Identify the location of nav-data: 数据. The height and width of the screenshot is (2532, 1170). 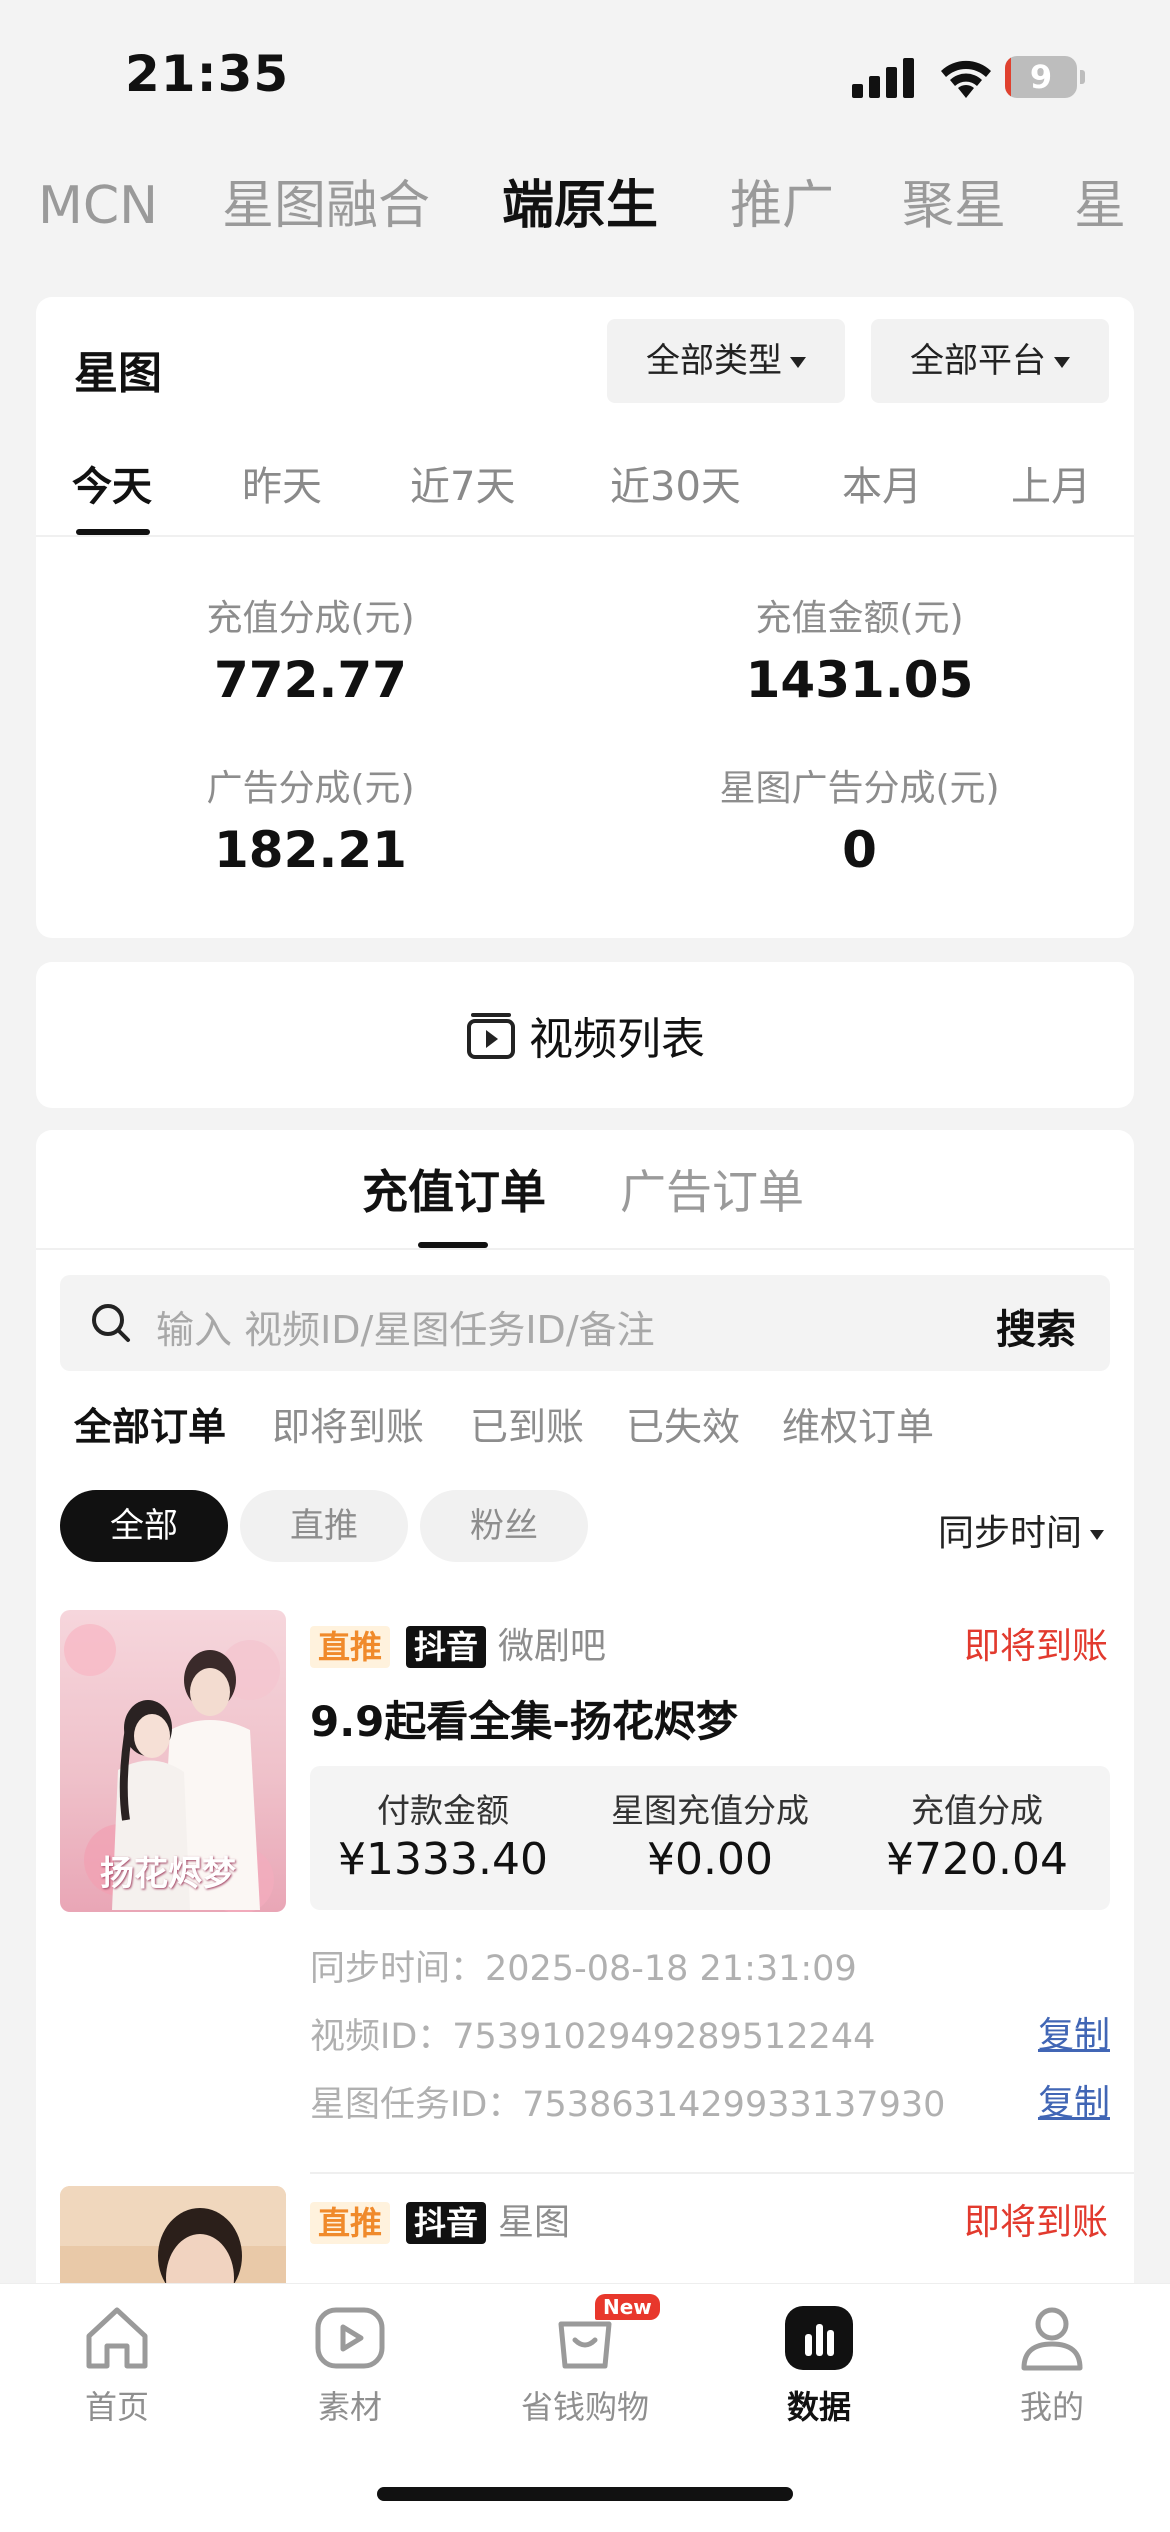
(819, 2364).